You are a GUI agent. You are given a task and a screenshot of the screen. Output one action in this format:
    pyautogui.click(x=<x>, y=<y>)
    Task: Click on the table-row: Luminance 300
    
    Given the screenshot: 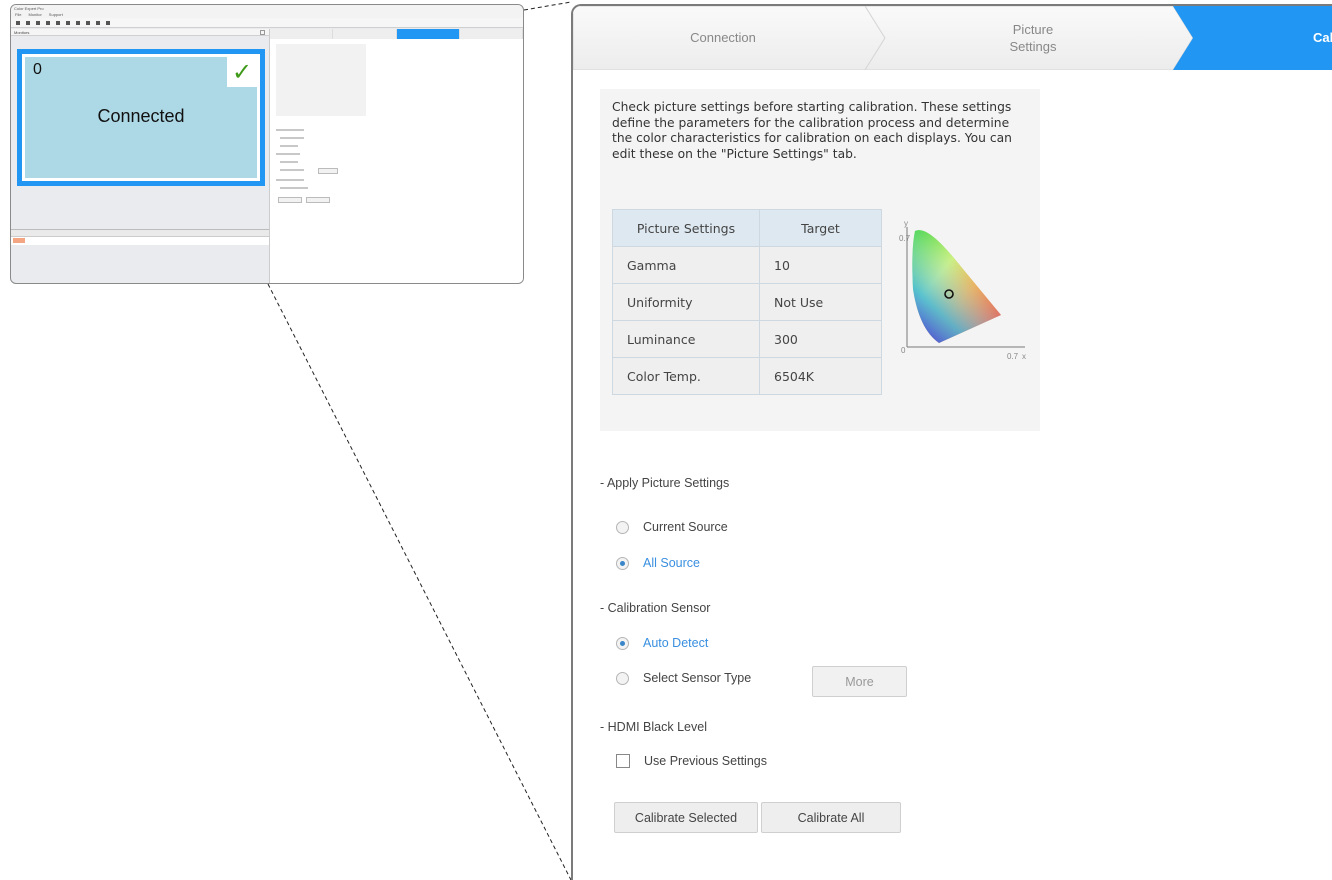 What is the action you would take?
    pyautogui.click(x=747, y=339)
    